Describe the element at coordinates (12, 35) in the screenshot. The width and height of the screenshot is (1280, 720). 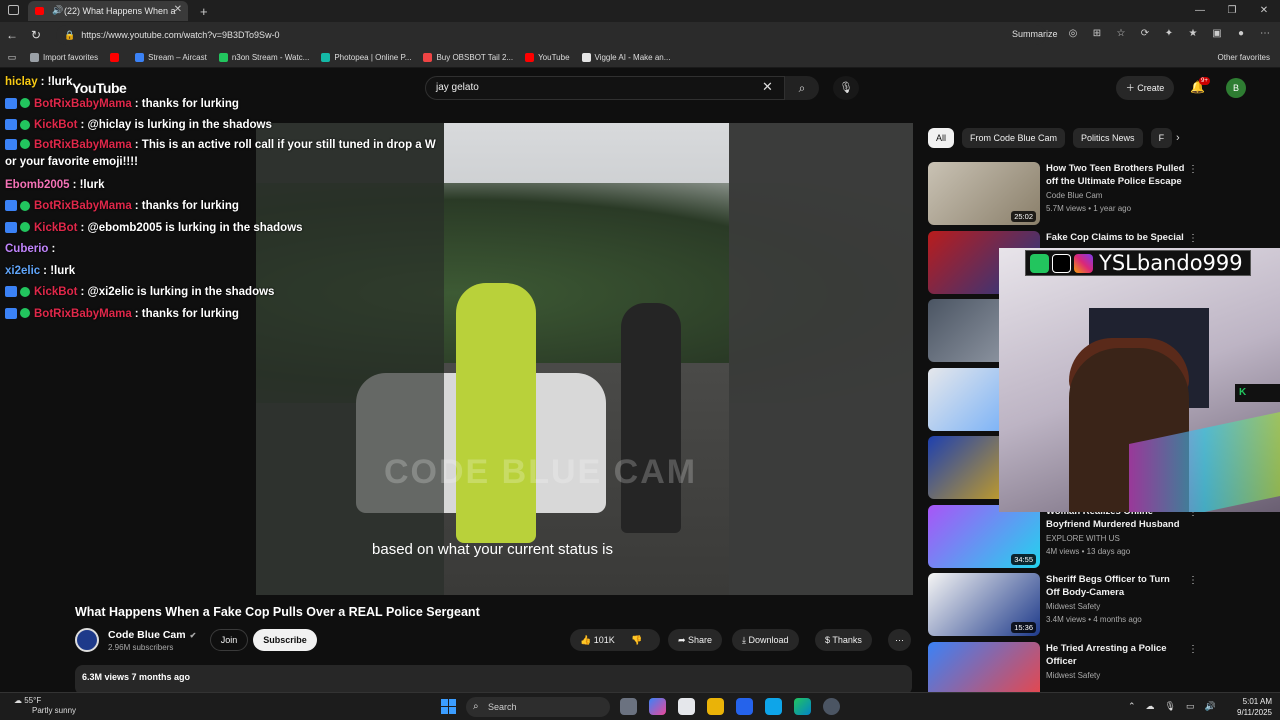
I see `back-icon: ←` at that location.